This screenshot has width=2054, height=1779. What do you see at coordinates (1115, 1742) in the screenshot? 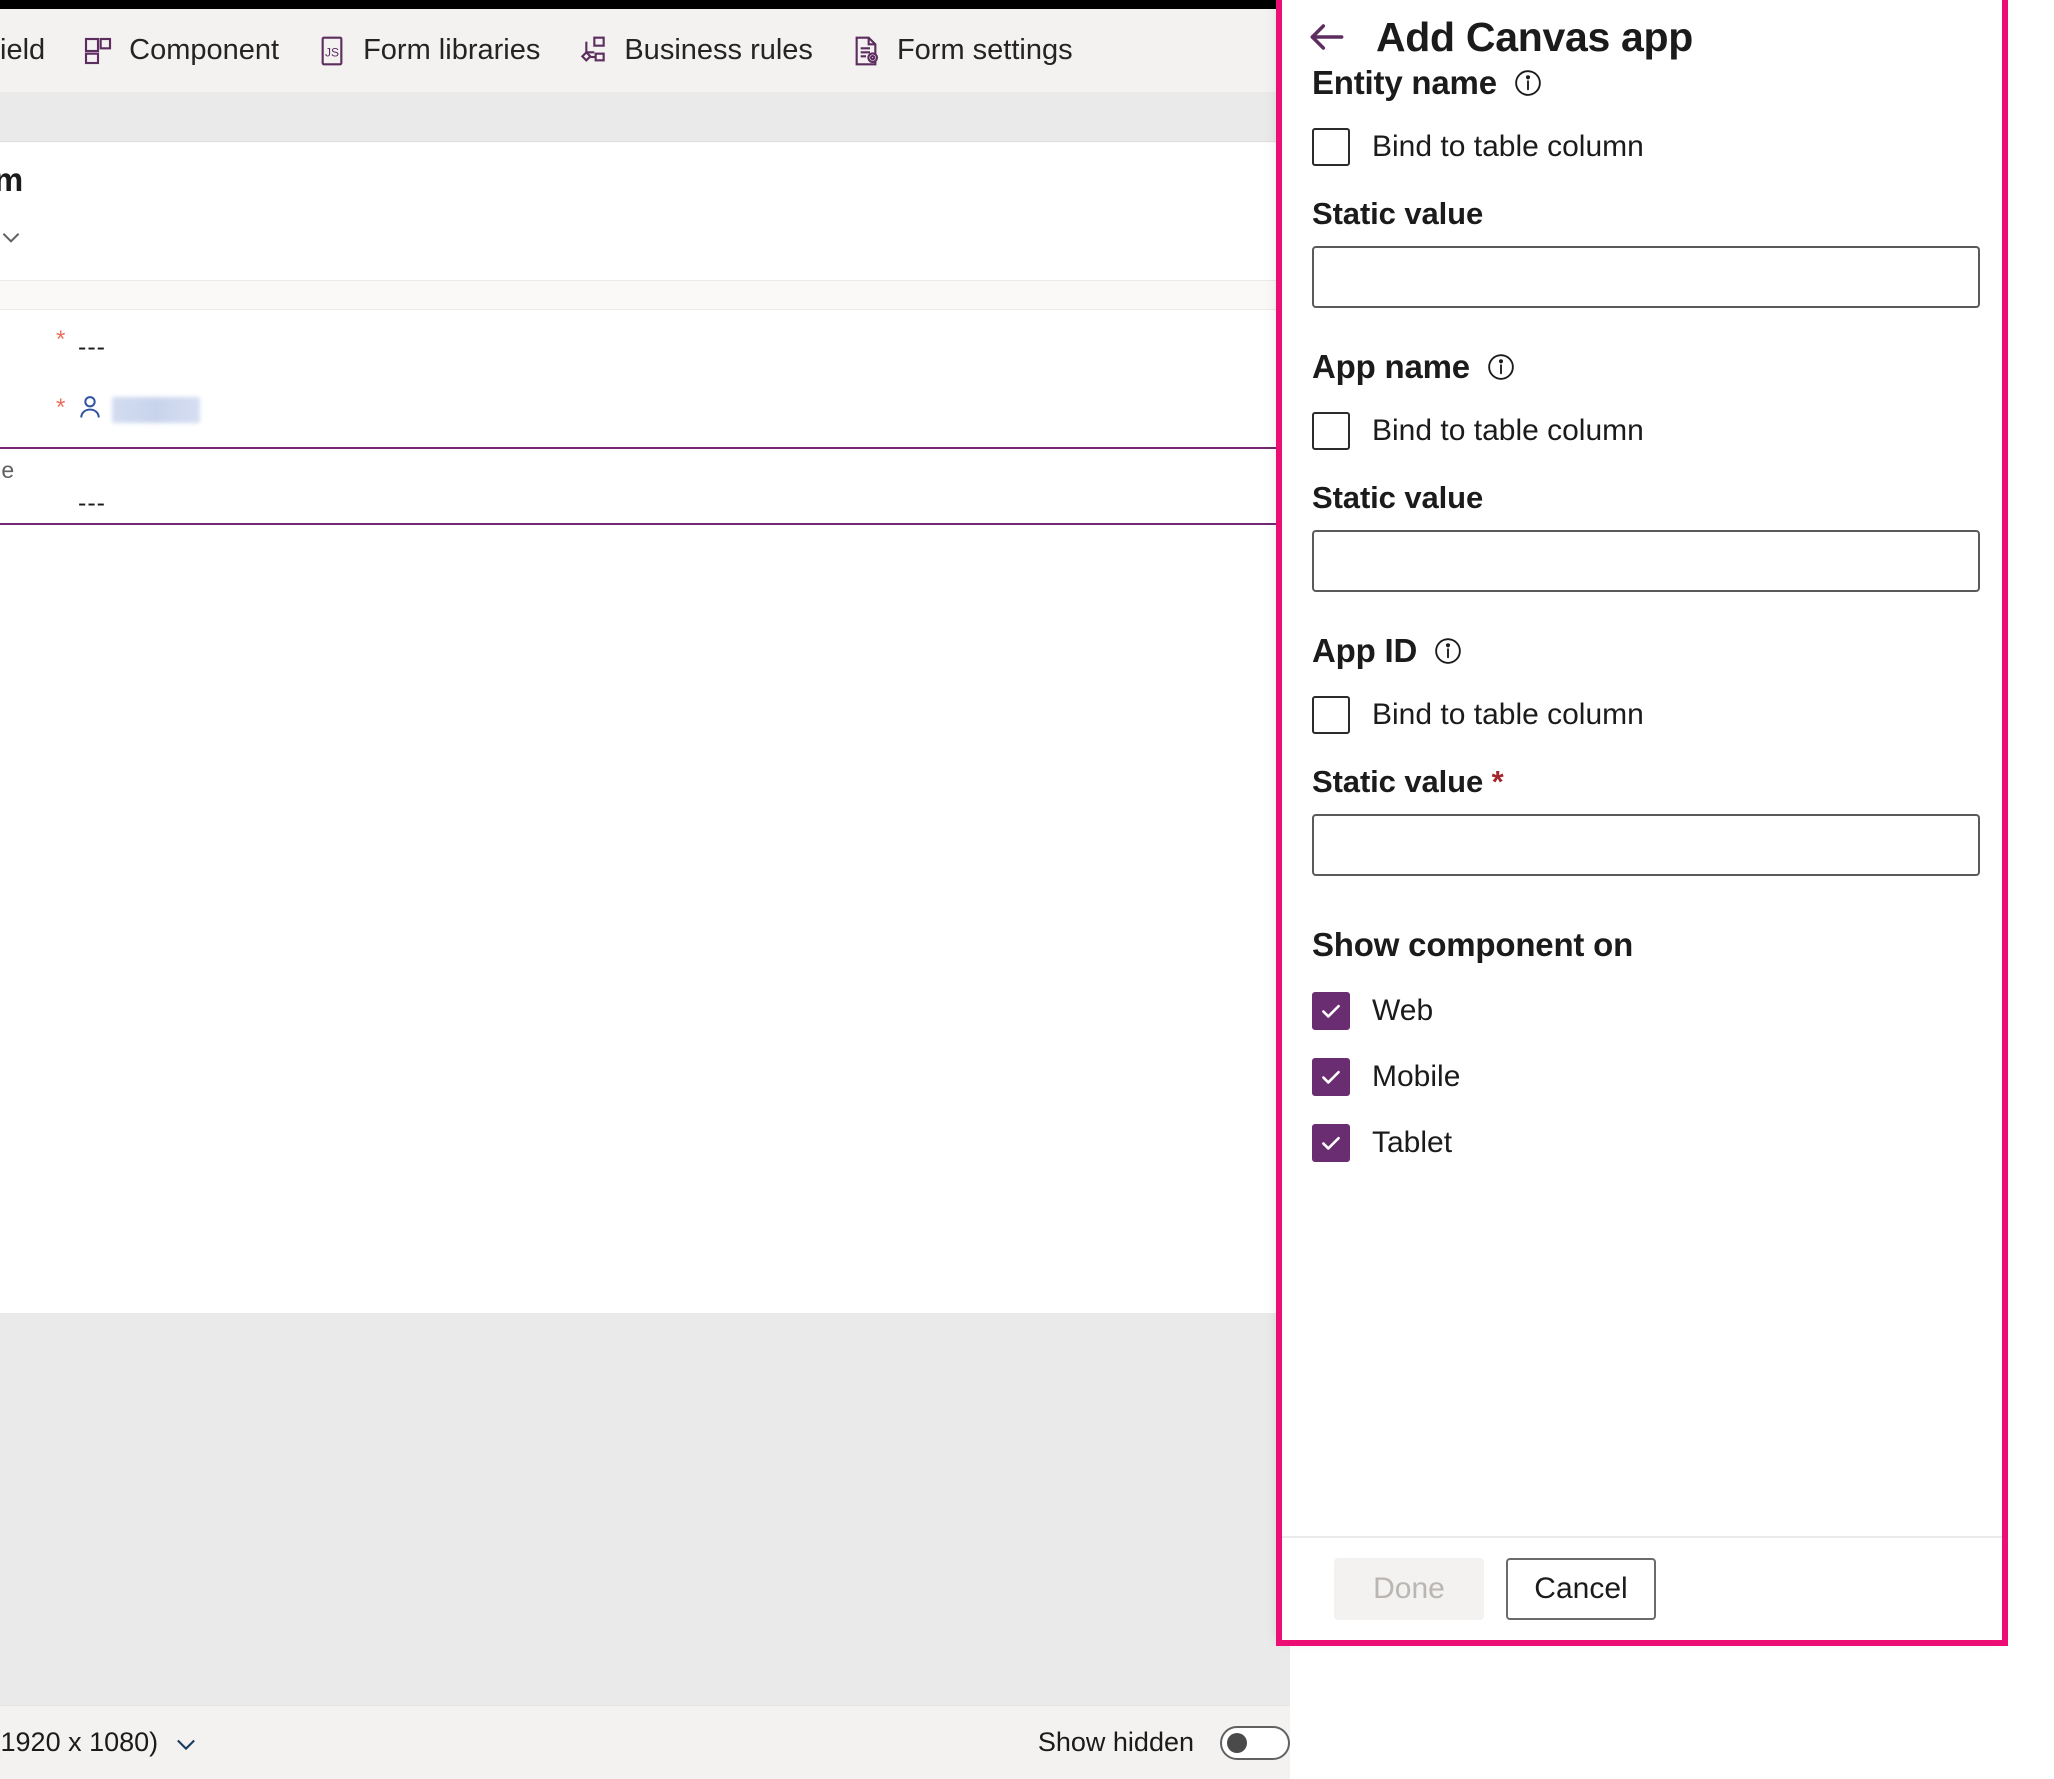
I see `show-hidden-label: Show hidden` at bounding box center [1115, 1742].